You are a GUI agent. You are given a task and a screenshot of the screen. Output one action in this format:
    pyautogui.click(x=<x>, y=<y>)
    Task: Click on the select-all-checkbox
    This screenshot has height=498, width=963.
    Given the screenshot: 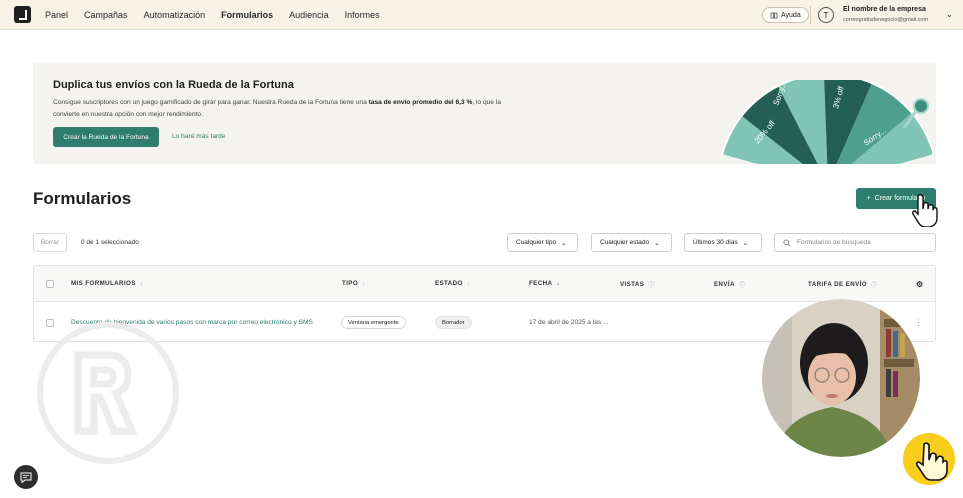 What is the action you would take?
    pyautogui.click(x=50, y=284)
    